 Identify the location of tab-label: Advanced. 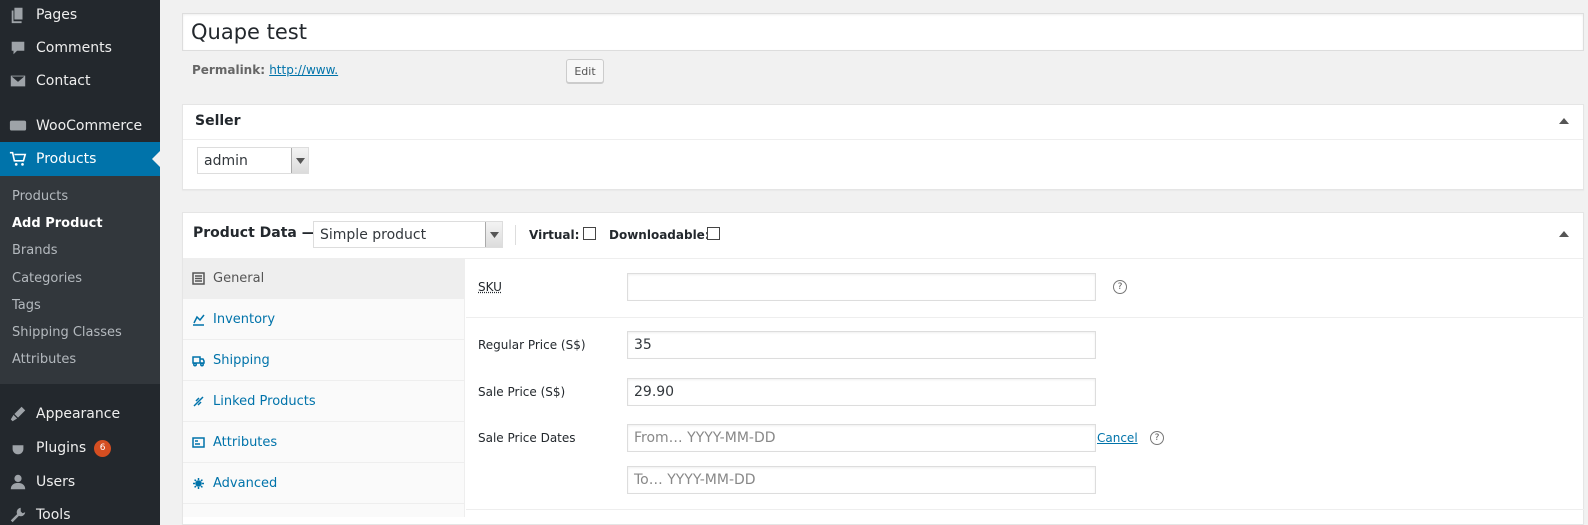
(245, 483).